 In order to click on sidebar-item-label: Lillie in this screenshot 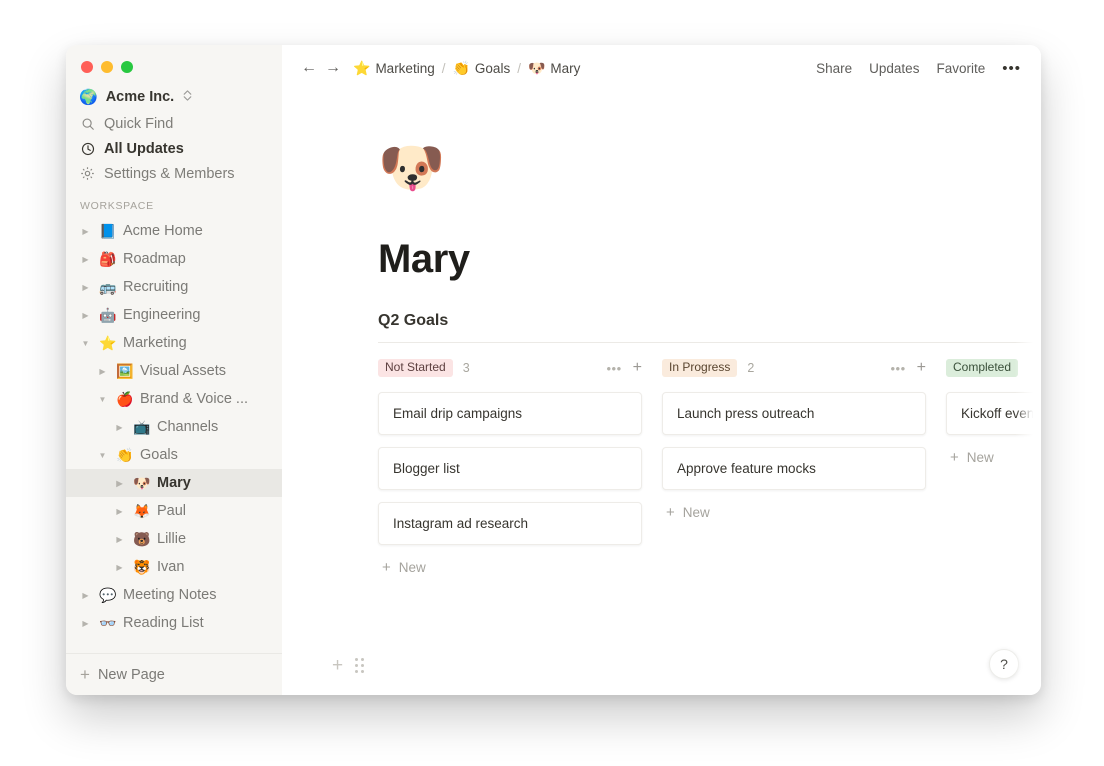, I will do `click(172, 539)`.